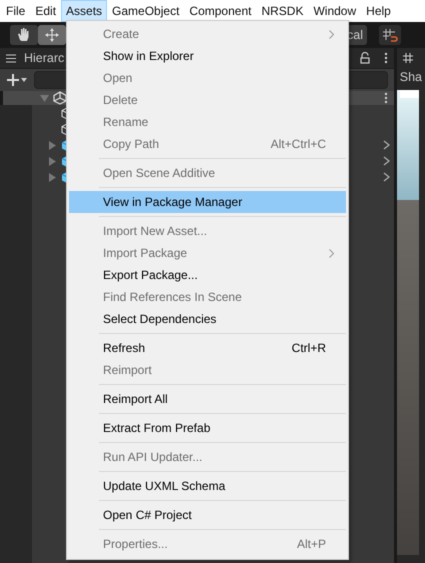  Describe the element at coordinates (46, 11) in the screenshot. I see `menu-bar-item: Edit` at that location.